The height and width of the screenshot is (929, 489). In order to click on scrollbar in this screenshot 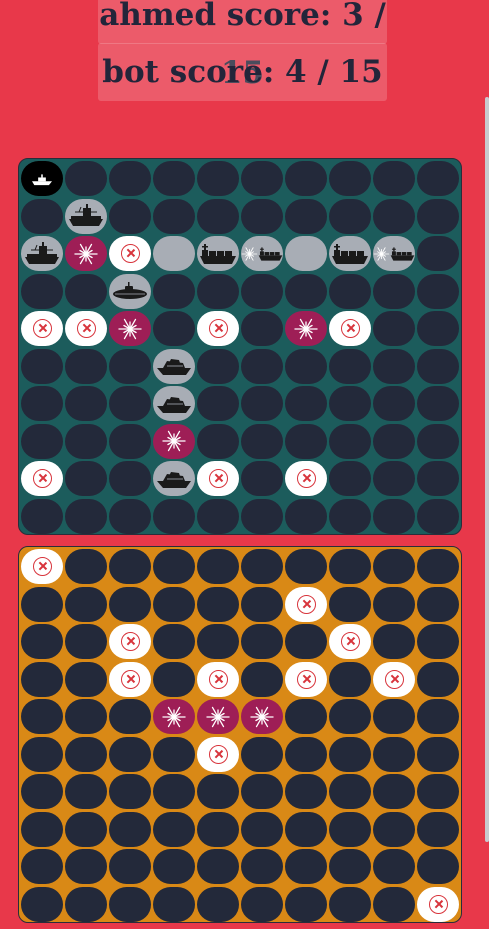, I will do `click(487, 469)`.